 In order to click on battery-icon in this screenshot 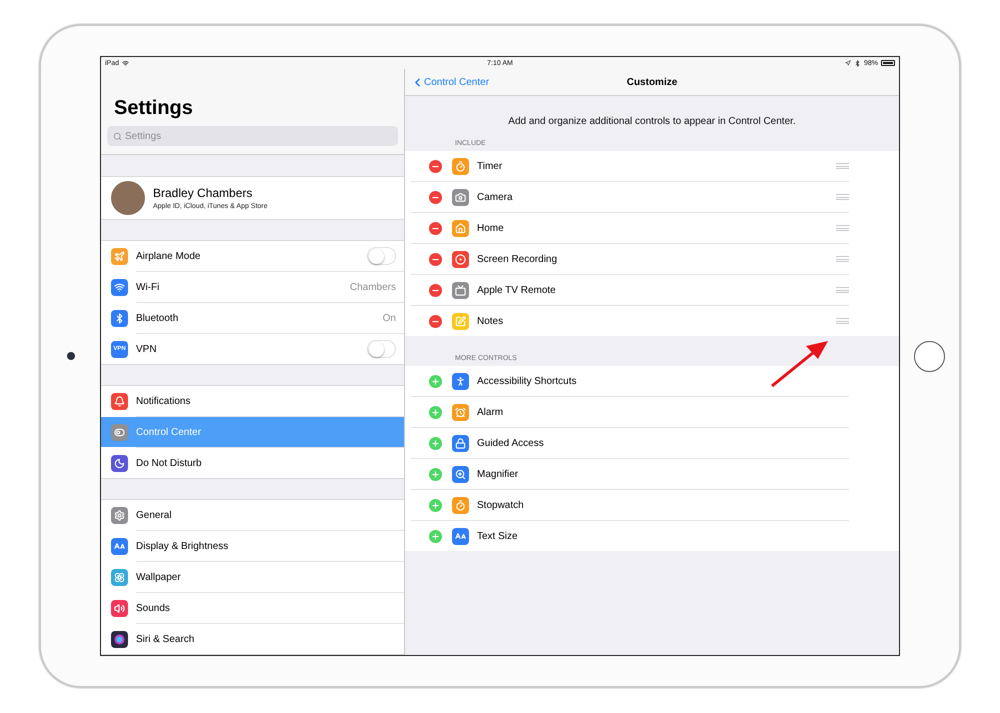, I will do `click(888, 63)`.